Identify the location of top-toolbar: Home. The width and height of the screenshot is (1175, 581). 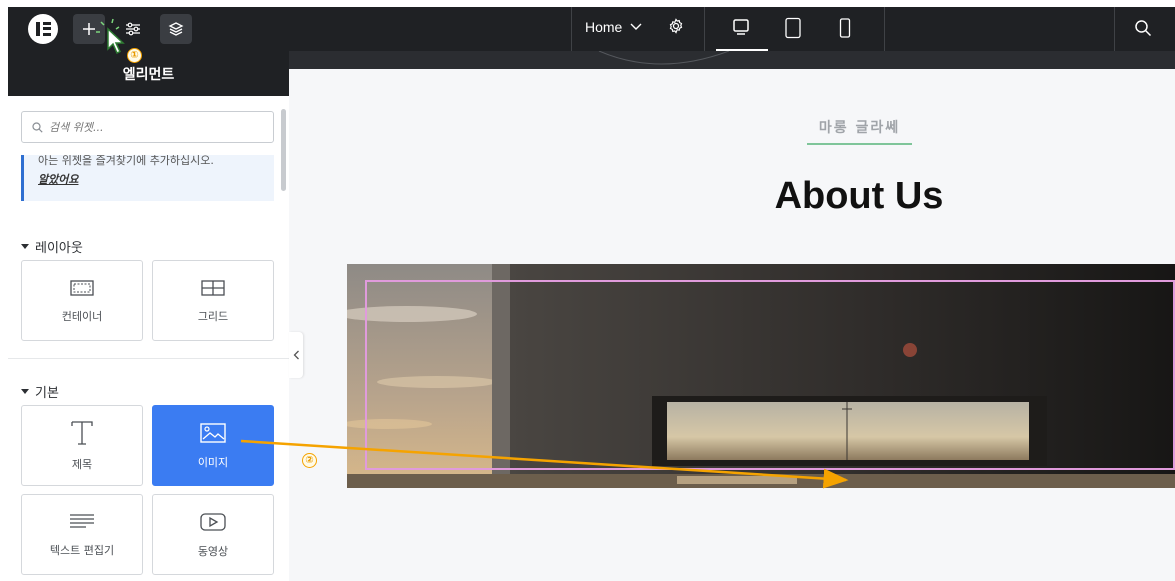
(591, 29).